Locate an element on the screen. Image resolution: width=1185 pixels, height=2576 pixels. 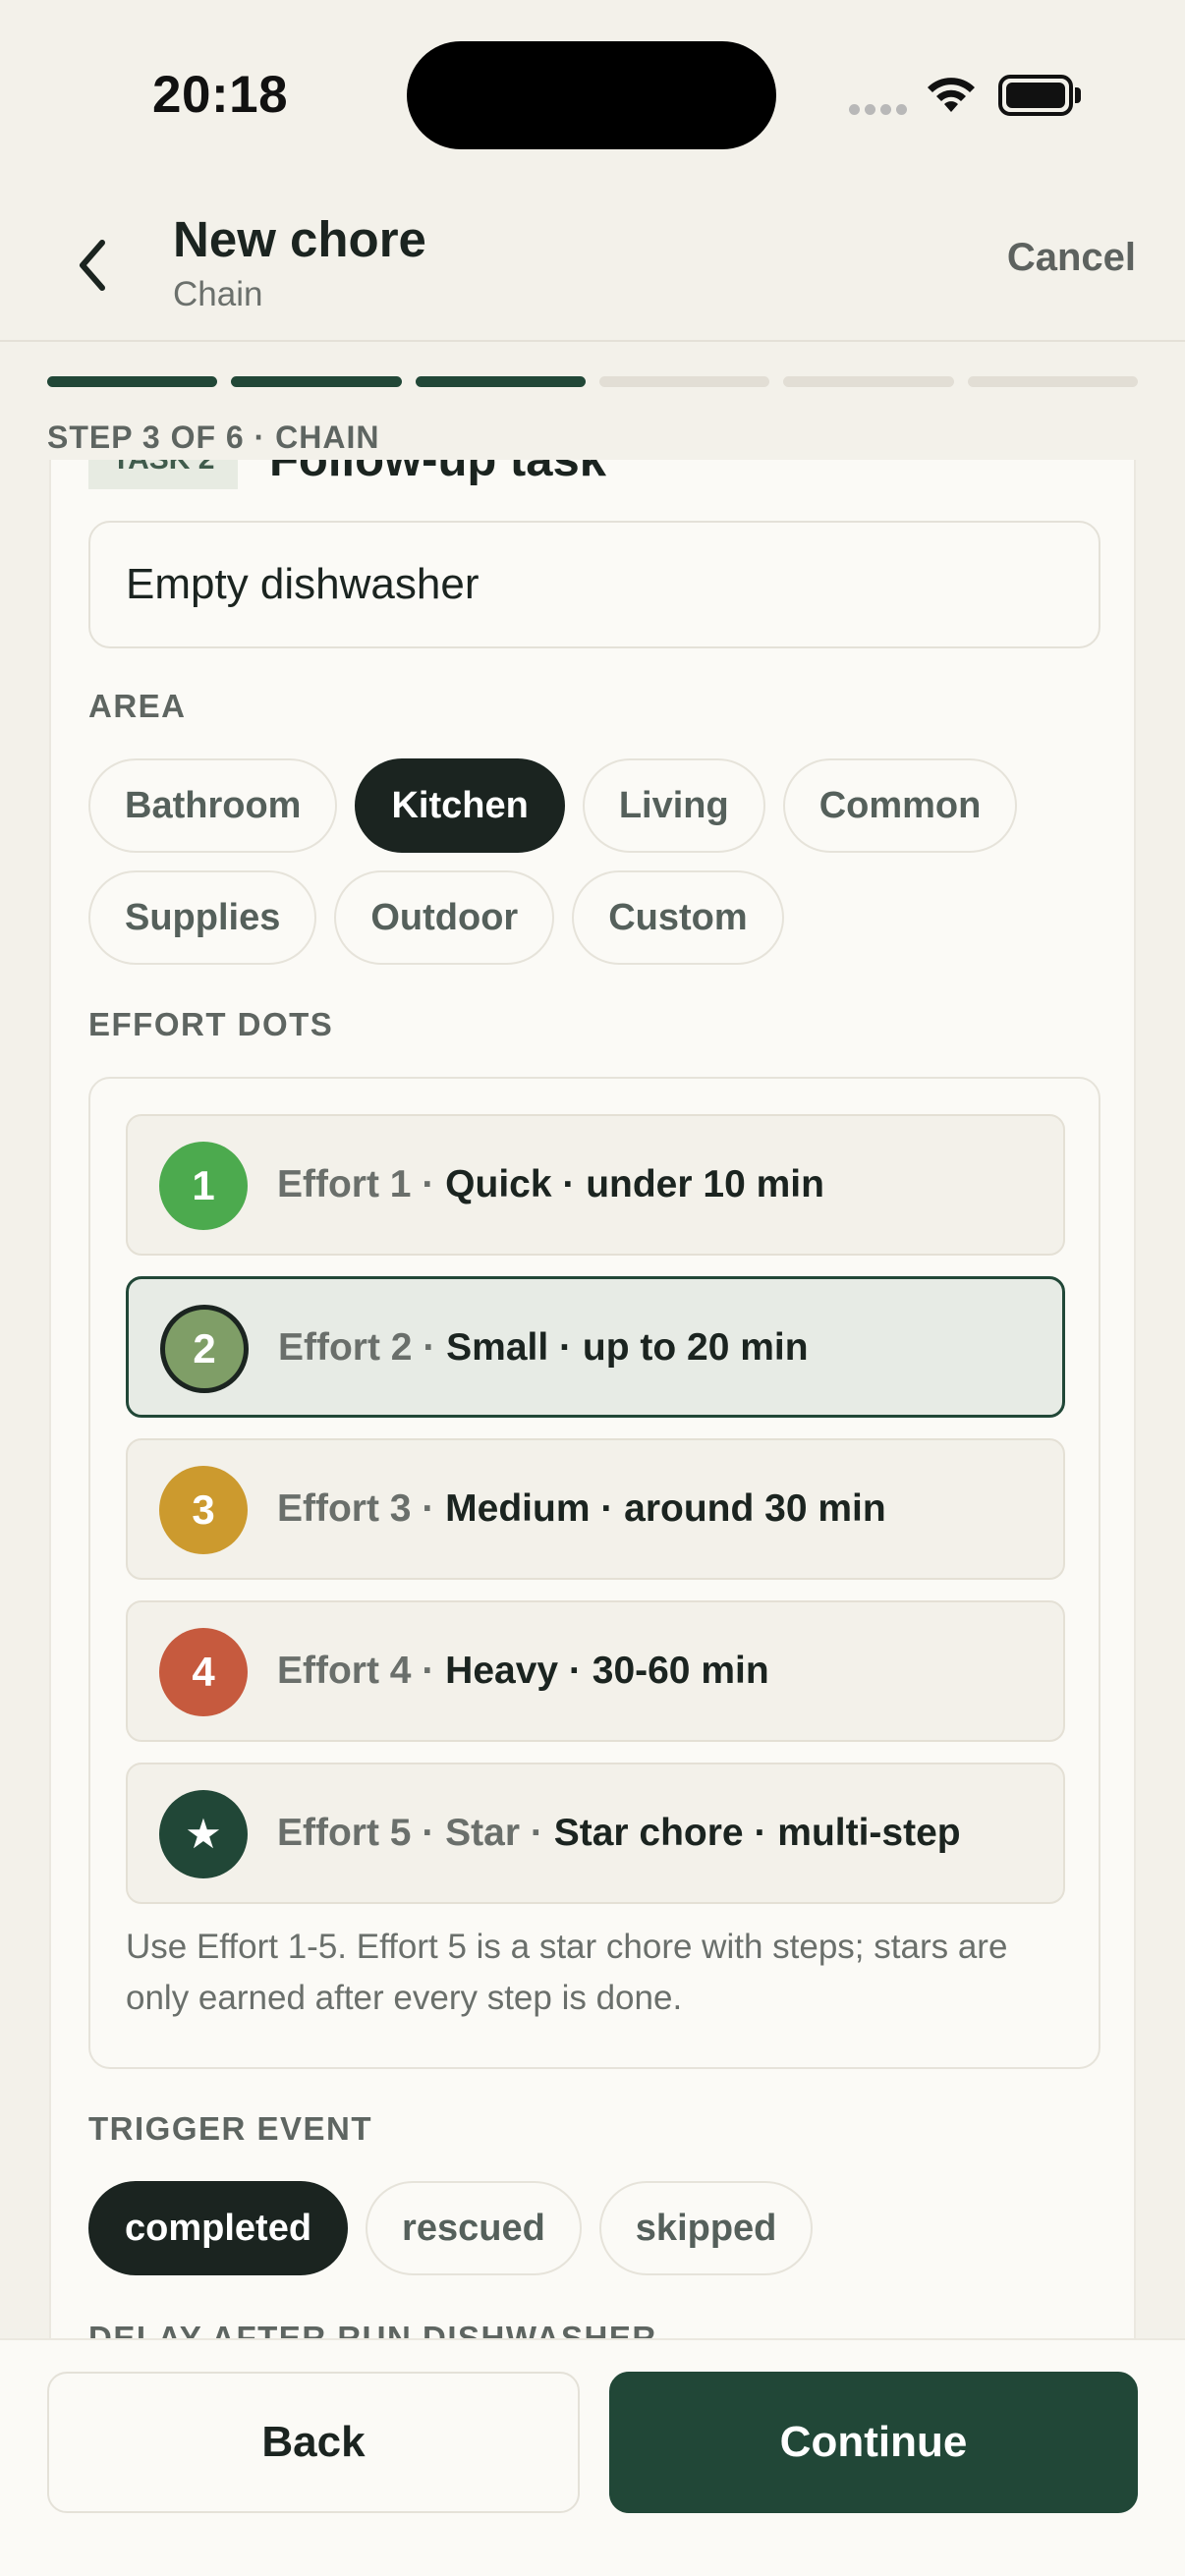
effort-option-3: 3 Effort 3 · Medium · around 30 min is located at coordinates (596, 1509).